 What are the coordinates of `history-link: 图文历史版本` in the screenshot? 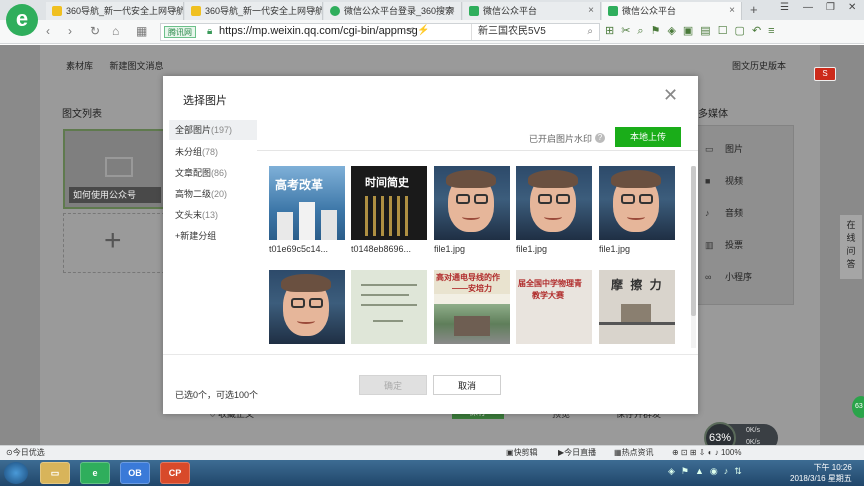 It's located at (759, 65).